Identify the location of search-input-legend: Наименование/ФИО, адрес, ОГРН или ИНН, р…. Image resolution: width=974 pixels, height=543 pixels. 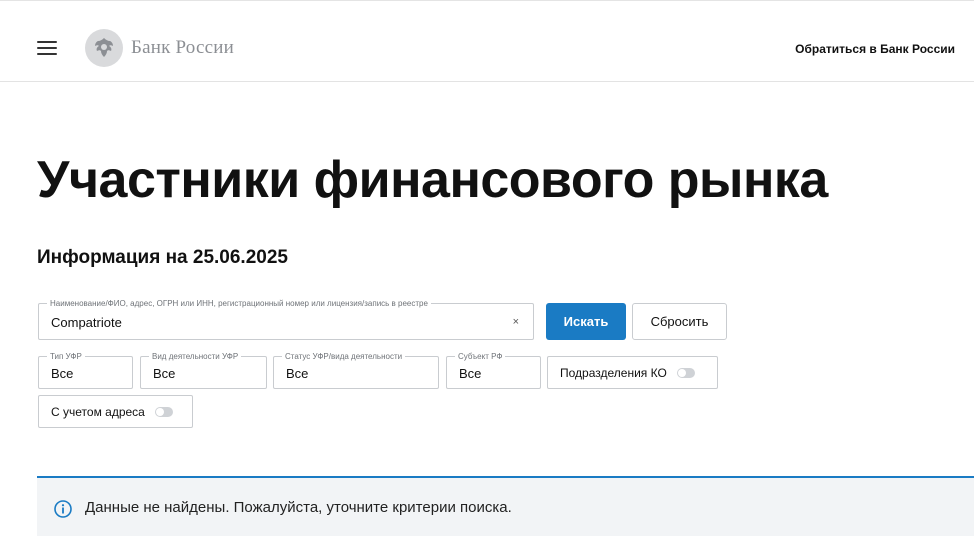
(239, 303).